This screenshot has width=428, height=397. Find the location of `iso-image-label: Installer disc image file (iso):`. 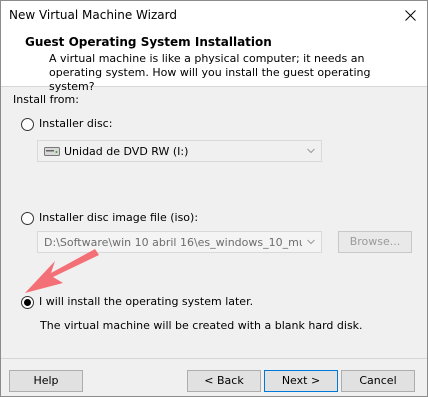

iso-image-label: Installer disc image file (iso): is located at coordinates (118, 217).